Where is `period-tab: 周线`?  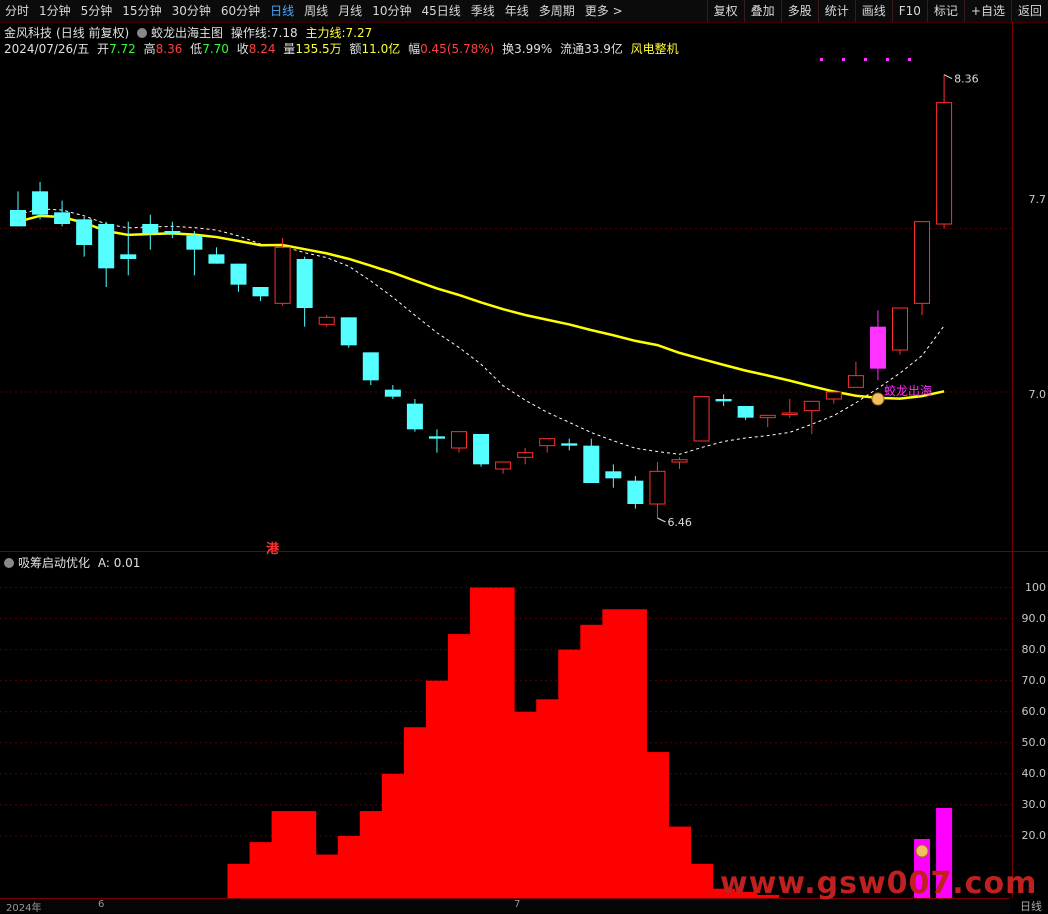 period-tab: 周线 is located at coordinates (316, 11).